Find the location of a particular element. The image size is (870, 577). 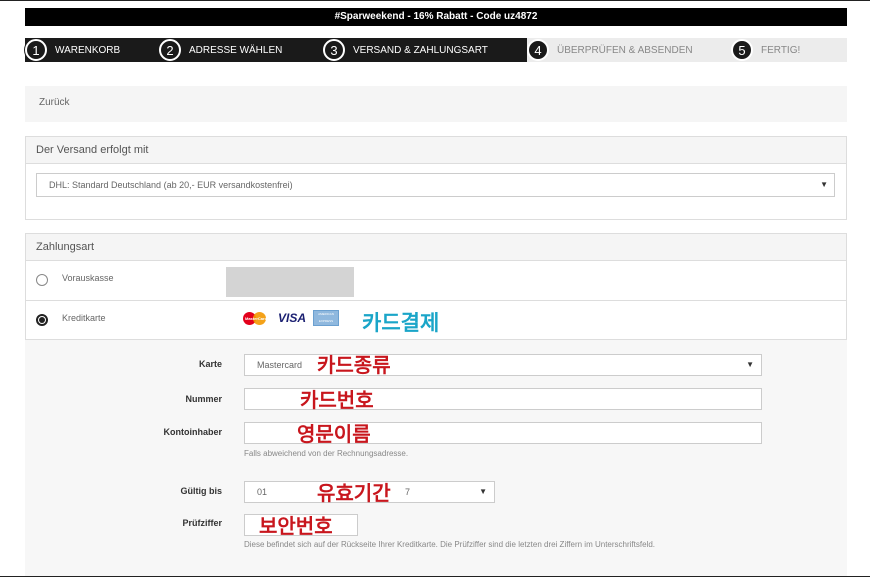

amex-logo-icon: AMERICAN EXPRESS is located at coordinates (326, 318).